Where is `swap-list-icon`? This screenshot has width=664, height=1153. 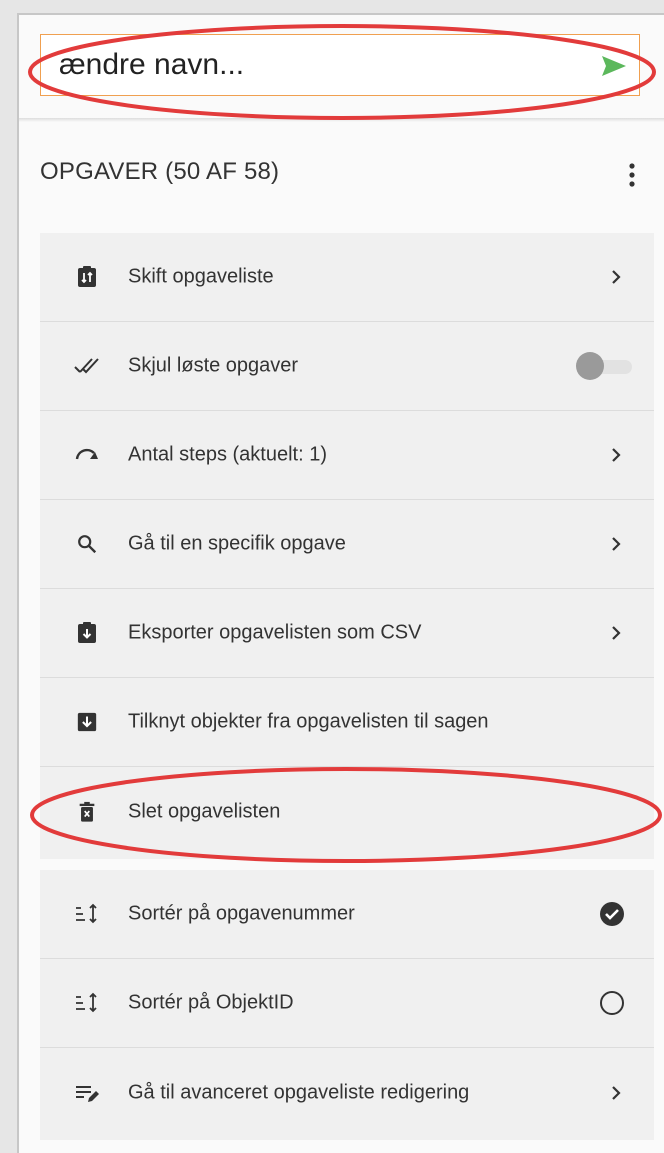
swap-list-icon is located at coordinates (87, 277).